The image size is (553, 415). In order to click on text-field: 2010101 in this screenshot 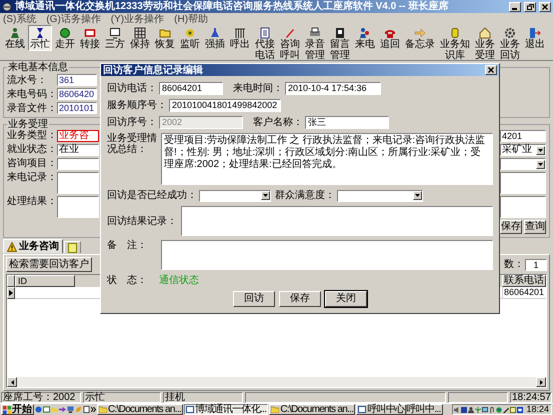, I will do `click(77, 108)`.